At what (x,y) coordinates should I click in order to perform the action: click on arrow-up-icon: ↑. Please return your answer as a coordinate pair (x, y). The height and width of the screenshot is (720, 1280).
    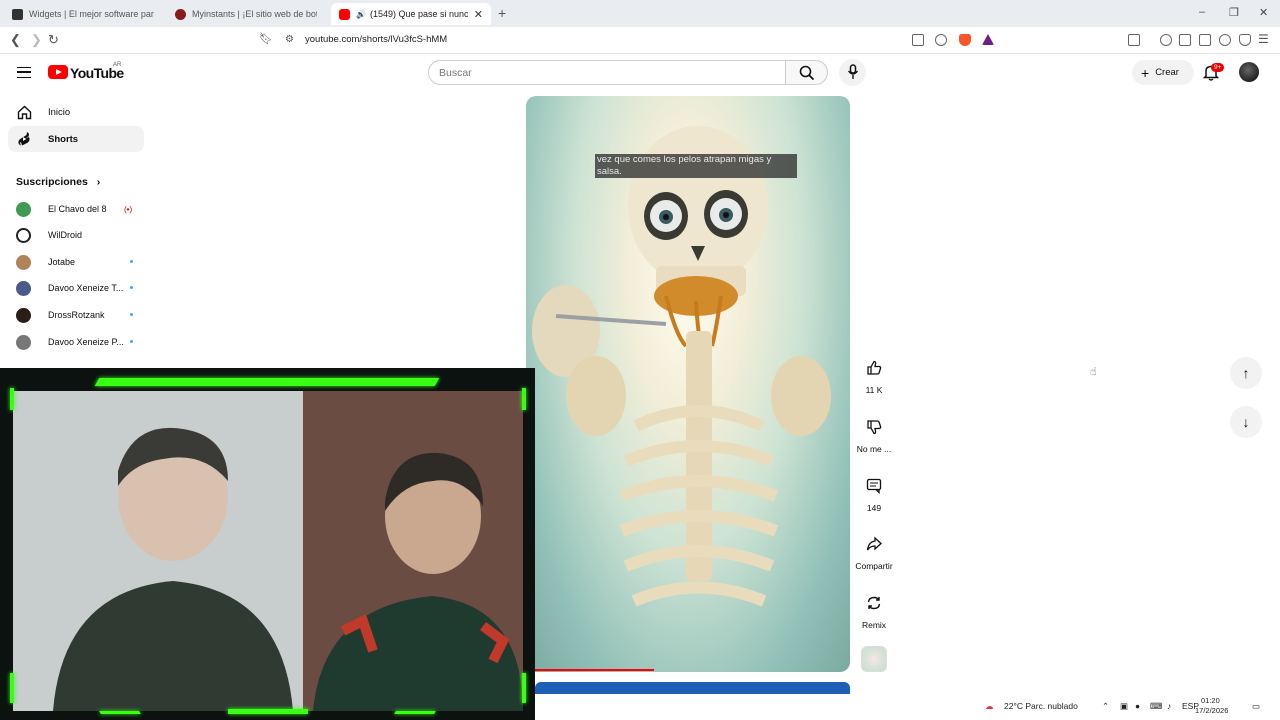
    Looking at the image, I should click on (1246, 373).